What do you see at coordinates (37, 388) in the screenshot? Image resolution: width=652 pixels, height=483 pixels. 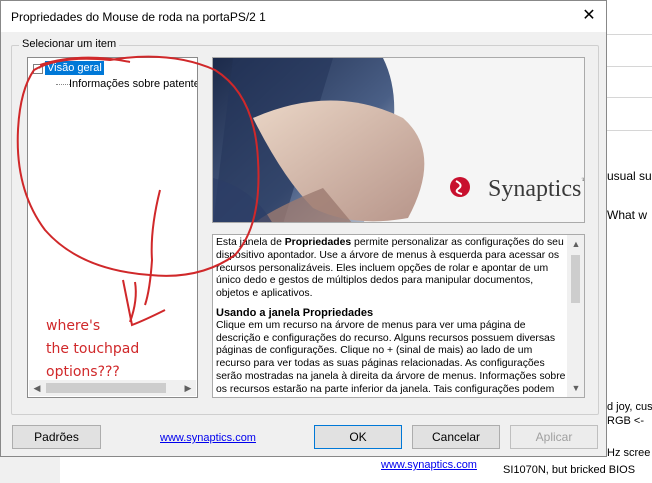 I see `scroll-left-icon: ◀` at bounding box center [37, 388].